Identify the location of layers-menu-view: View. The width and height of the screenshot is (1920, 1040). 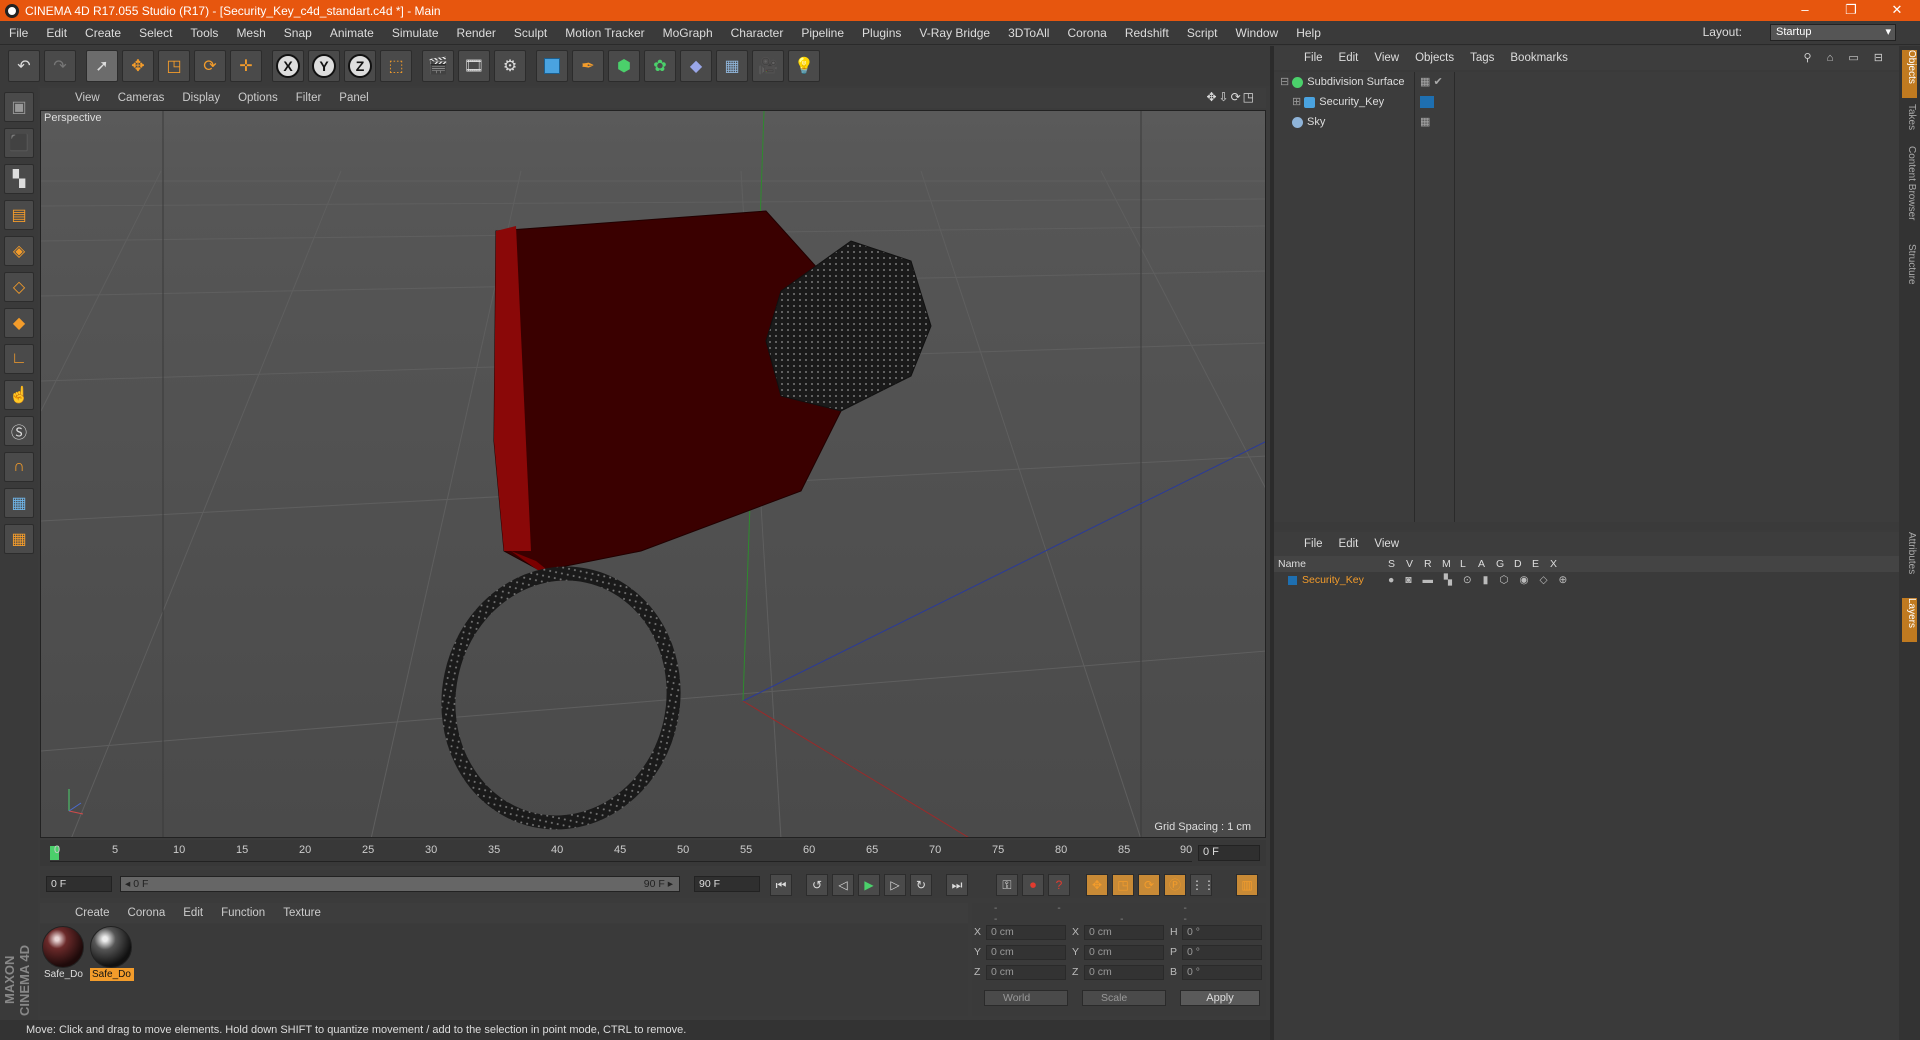
(1386, 544).